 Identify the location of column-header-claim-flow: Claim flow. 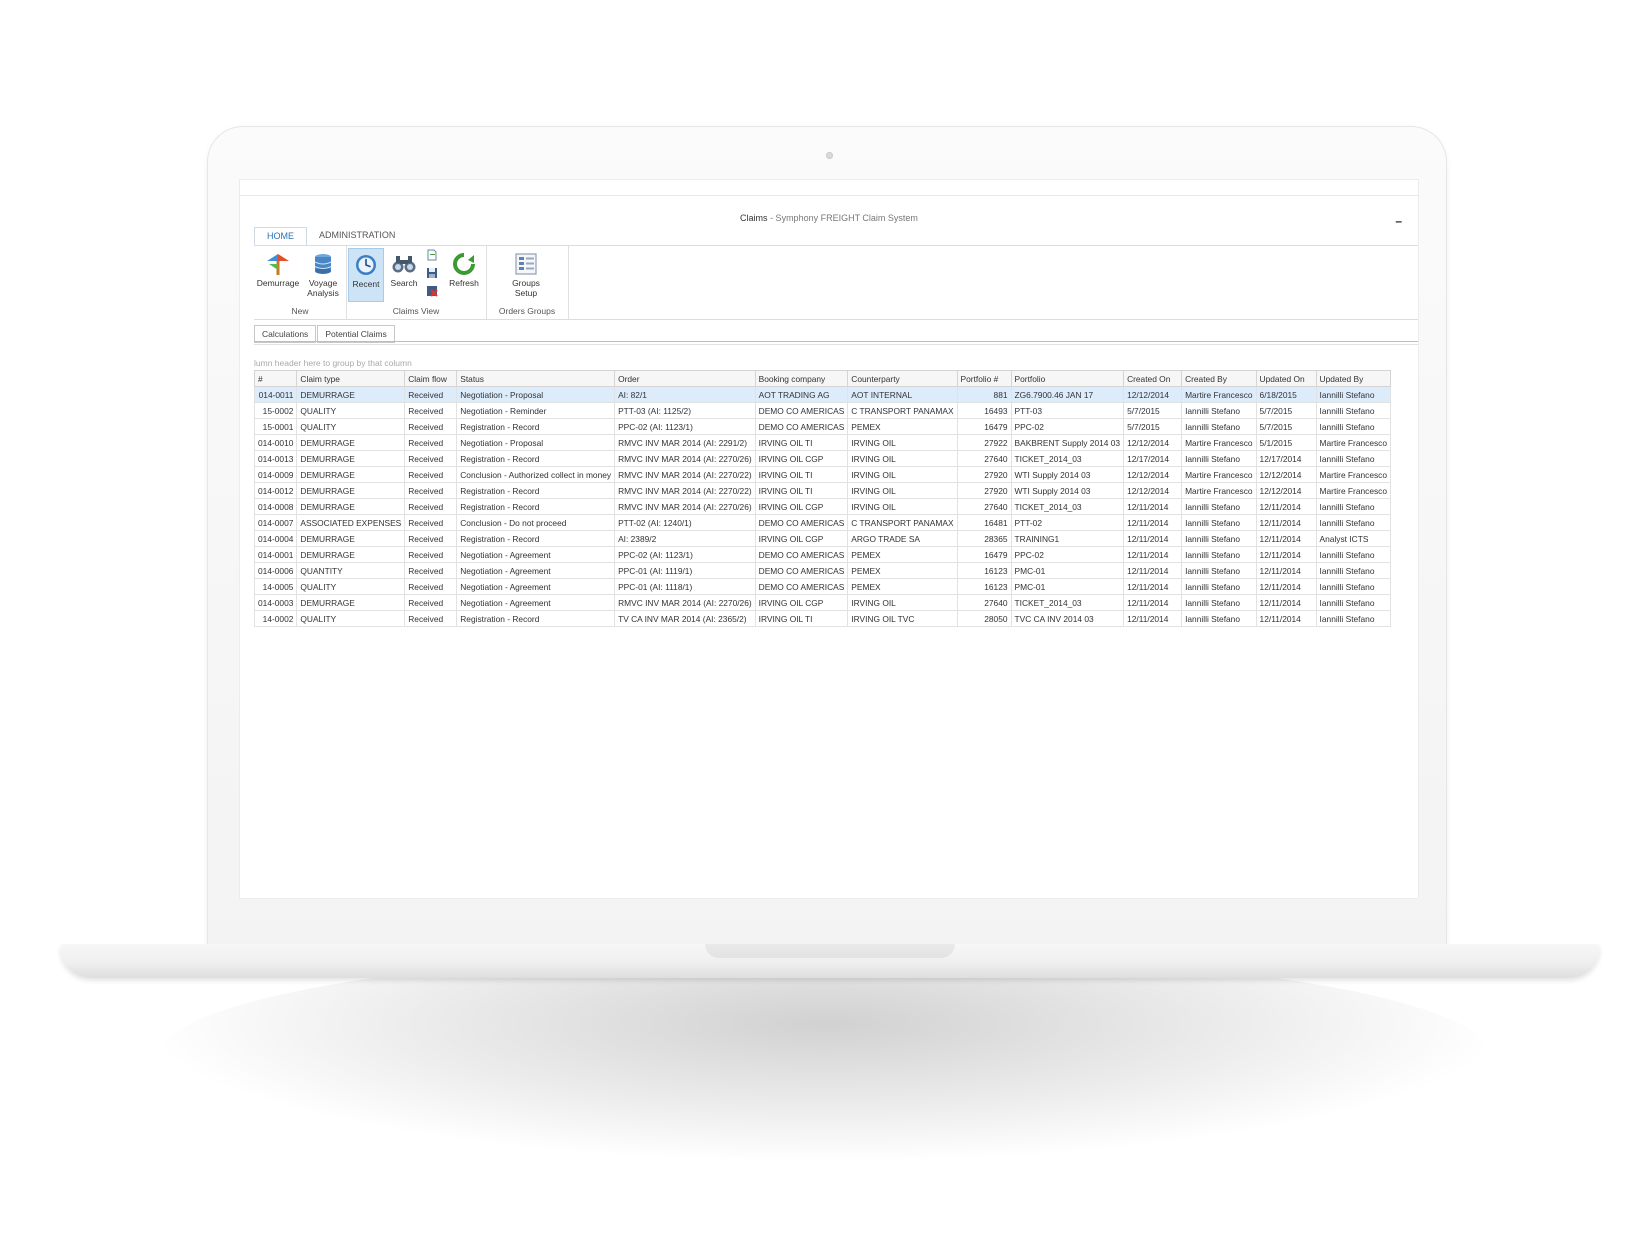
(431, 378).